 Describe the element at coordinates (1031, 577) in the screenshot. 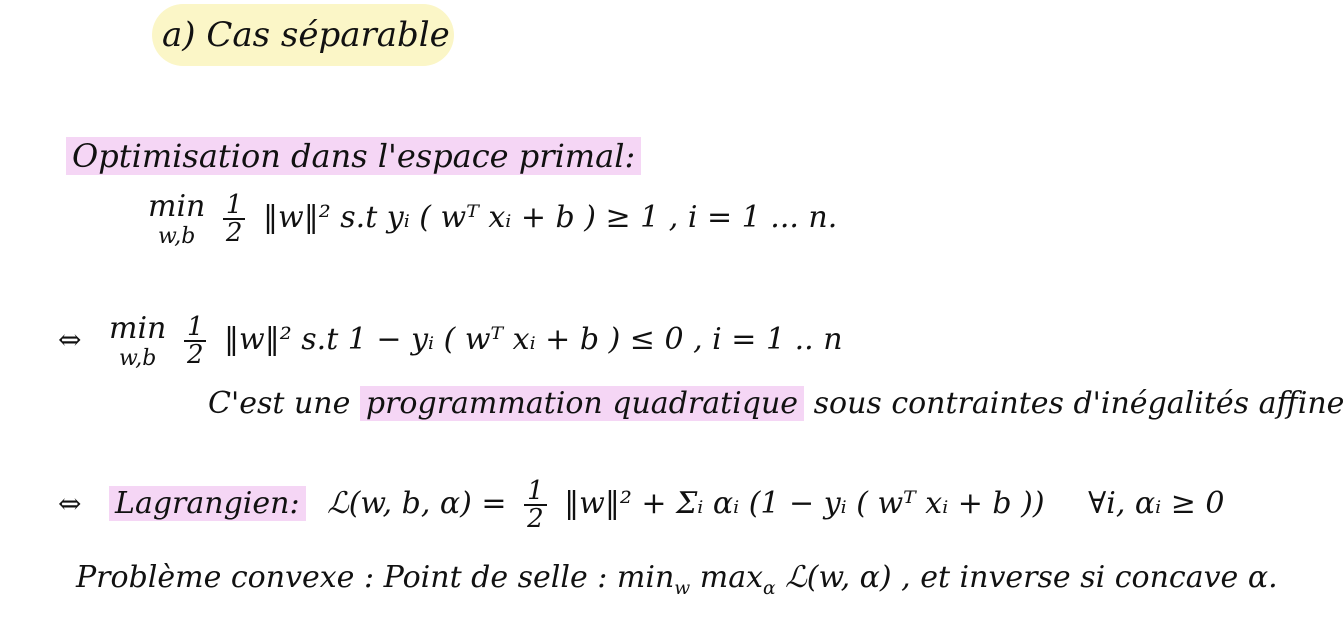

I see `conclusion-expression: ℒ(w, α) , et inverse si concave α.` at that location.